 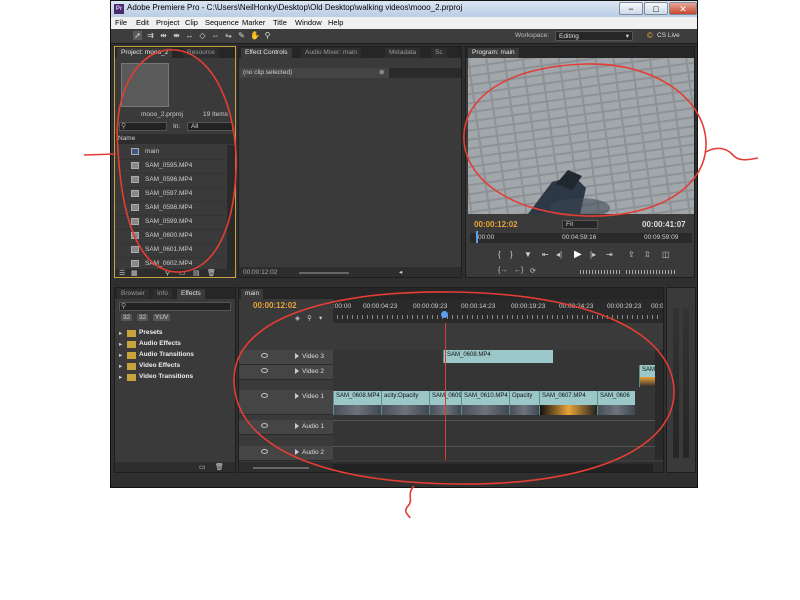 I want to click on annotation-monitor-circle, so click(x=585, y=140).